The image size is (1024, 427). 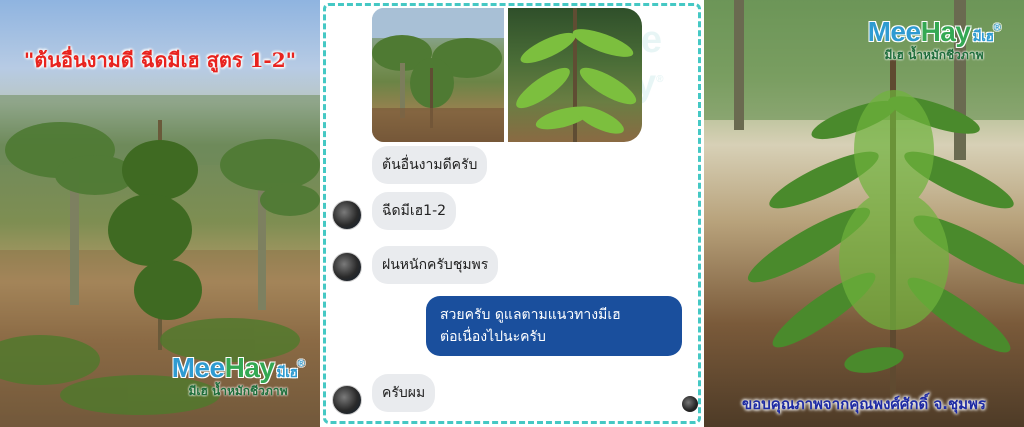 I want to click on read-receipt-avatar, so click(x=690, y=404).